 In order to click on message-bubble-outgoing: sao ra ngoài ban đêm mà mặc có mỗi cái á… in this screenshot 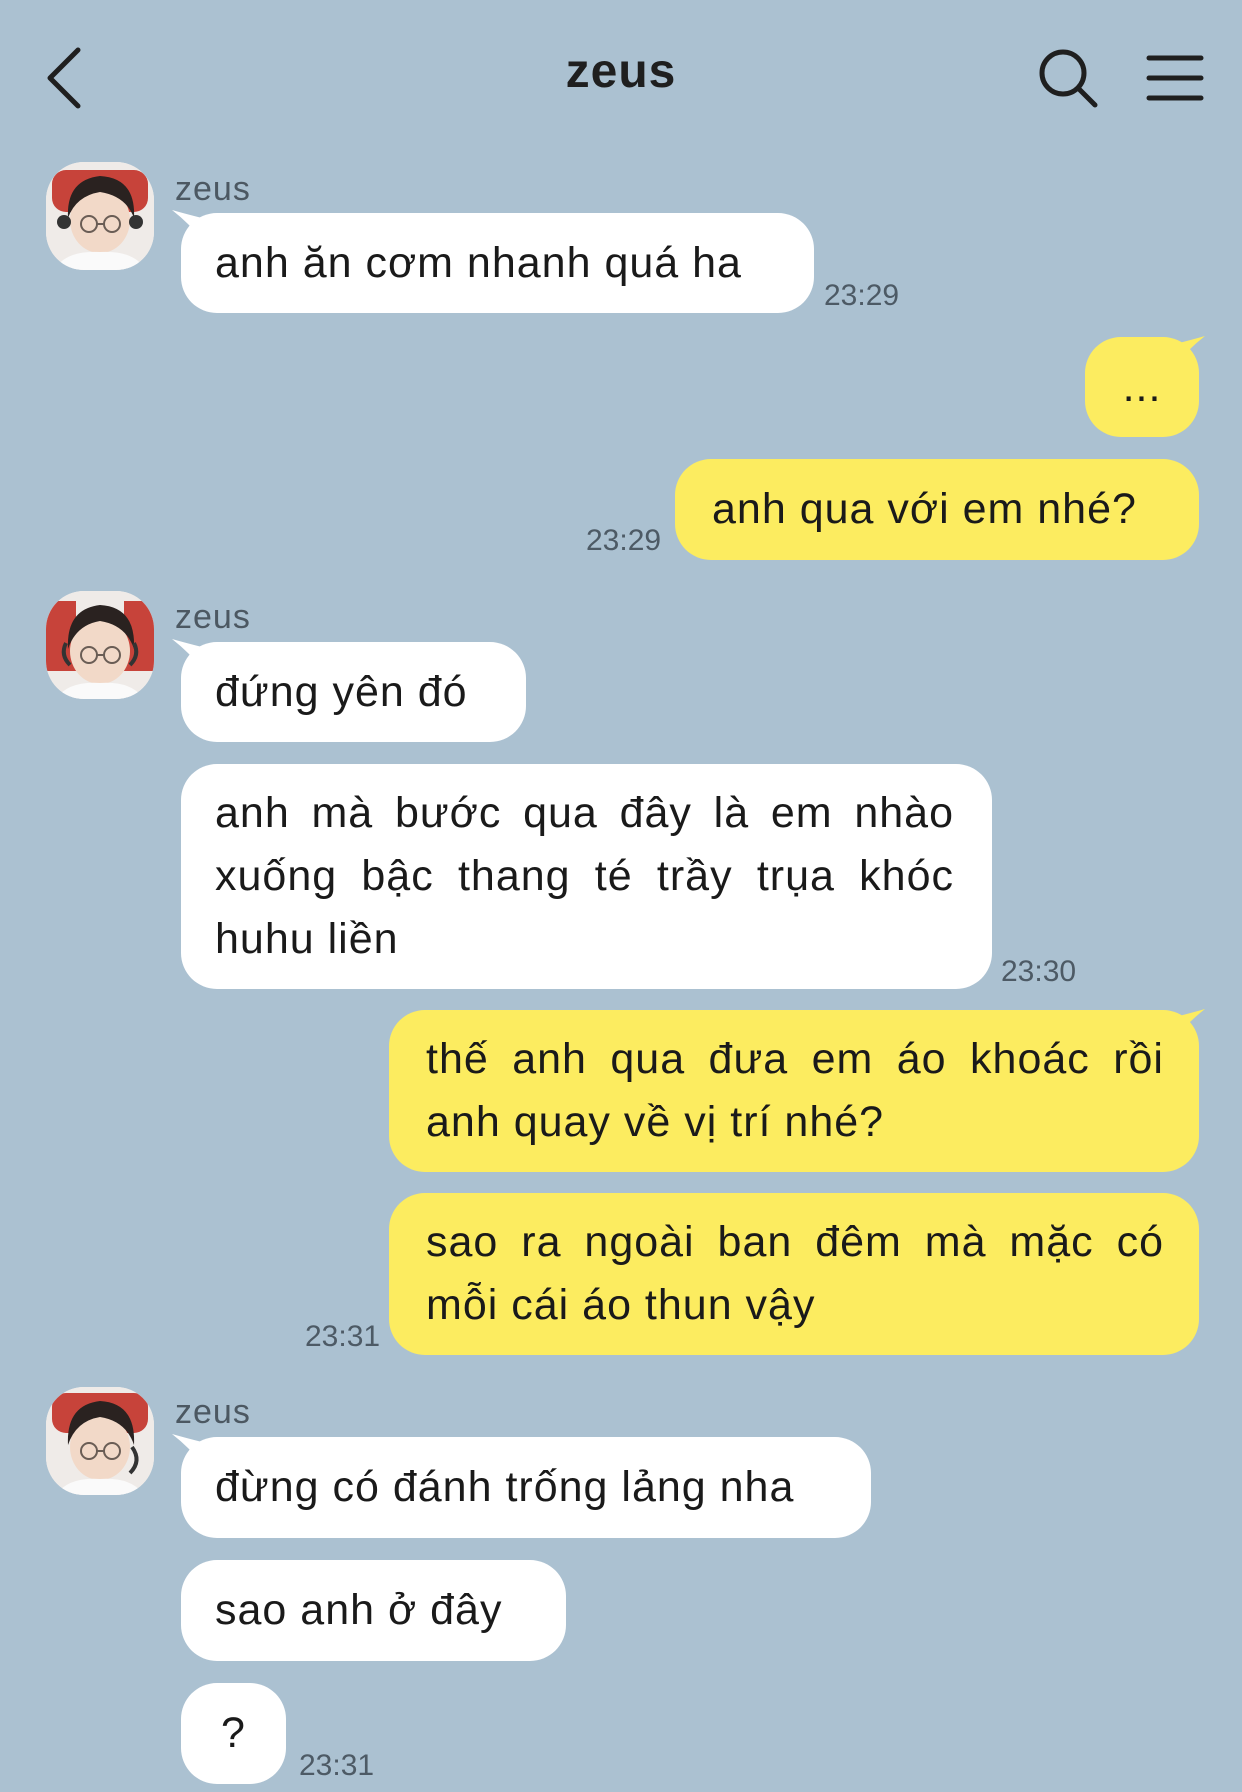, I will do `click(794, 1274)`.